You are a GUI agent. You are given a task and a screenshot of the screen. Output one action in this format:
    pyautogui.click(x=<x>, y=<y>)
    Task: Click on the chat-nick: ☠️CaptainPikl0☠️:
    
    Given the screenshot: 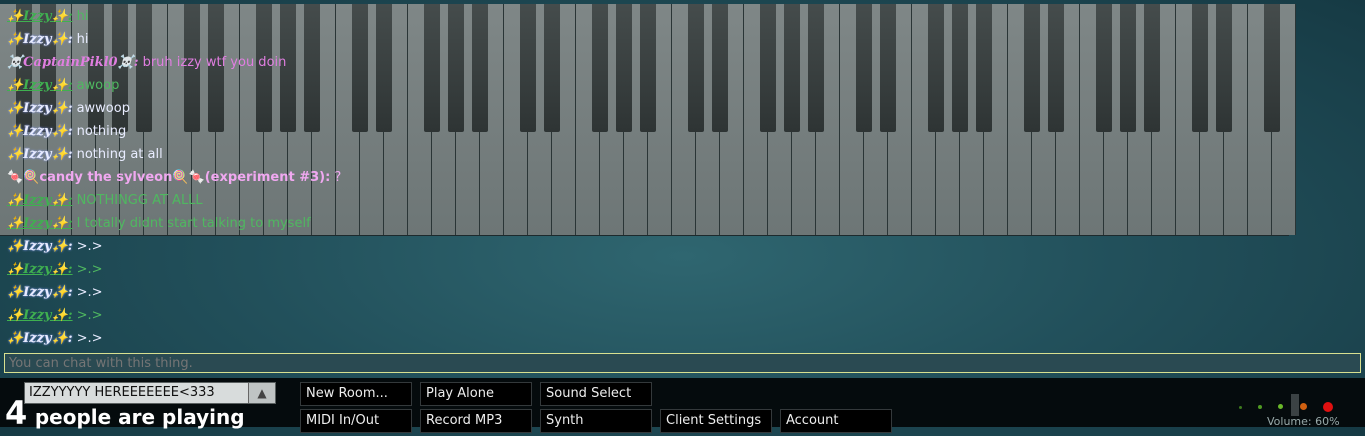 What is the action you would take?
    pyautogui.click(x=73, y=62)
    